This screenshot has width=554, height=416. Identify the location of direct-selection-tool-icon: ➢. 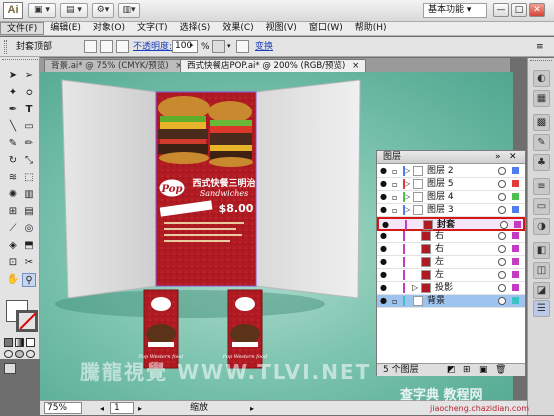
(29, 76).